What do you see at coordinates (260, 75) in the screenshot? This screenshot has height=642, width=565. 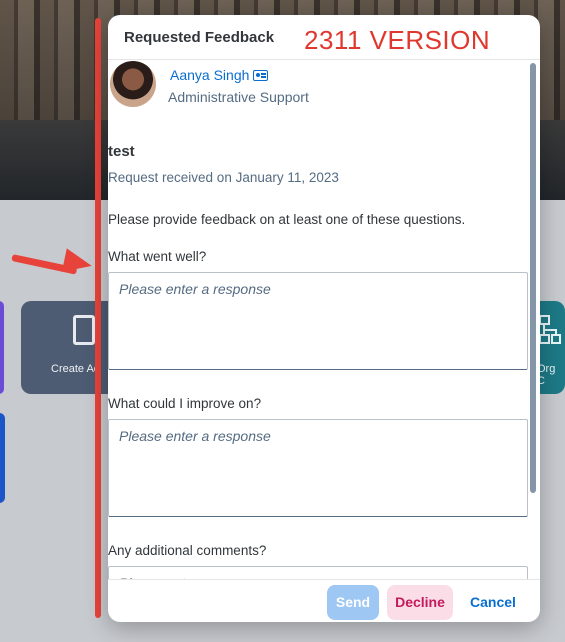 I see `contact-card-icon` at bounding box center [260, 75].